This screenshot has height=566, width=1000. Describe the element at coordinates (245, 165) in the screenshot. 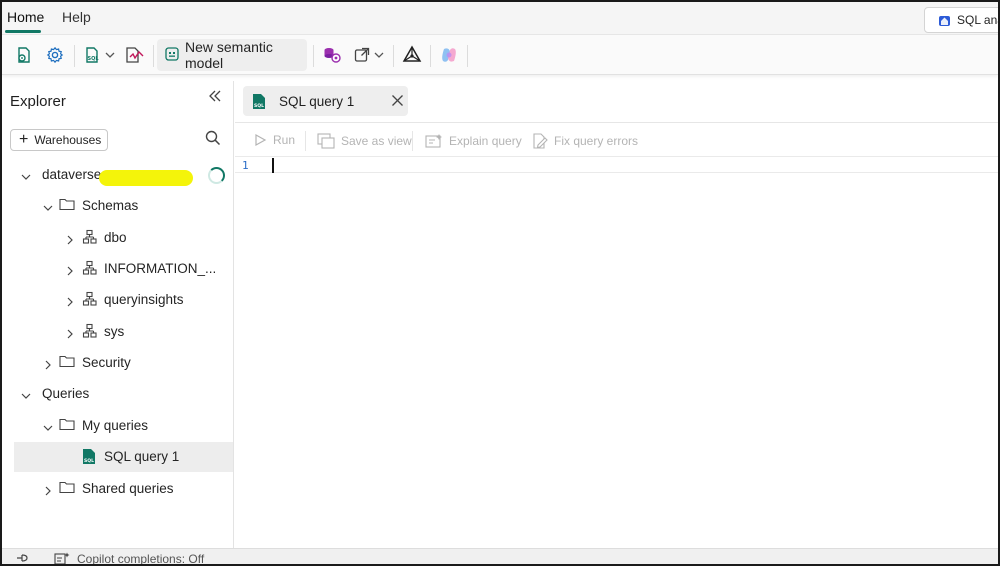

I see `line-number: 1` at that location.